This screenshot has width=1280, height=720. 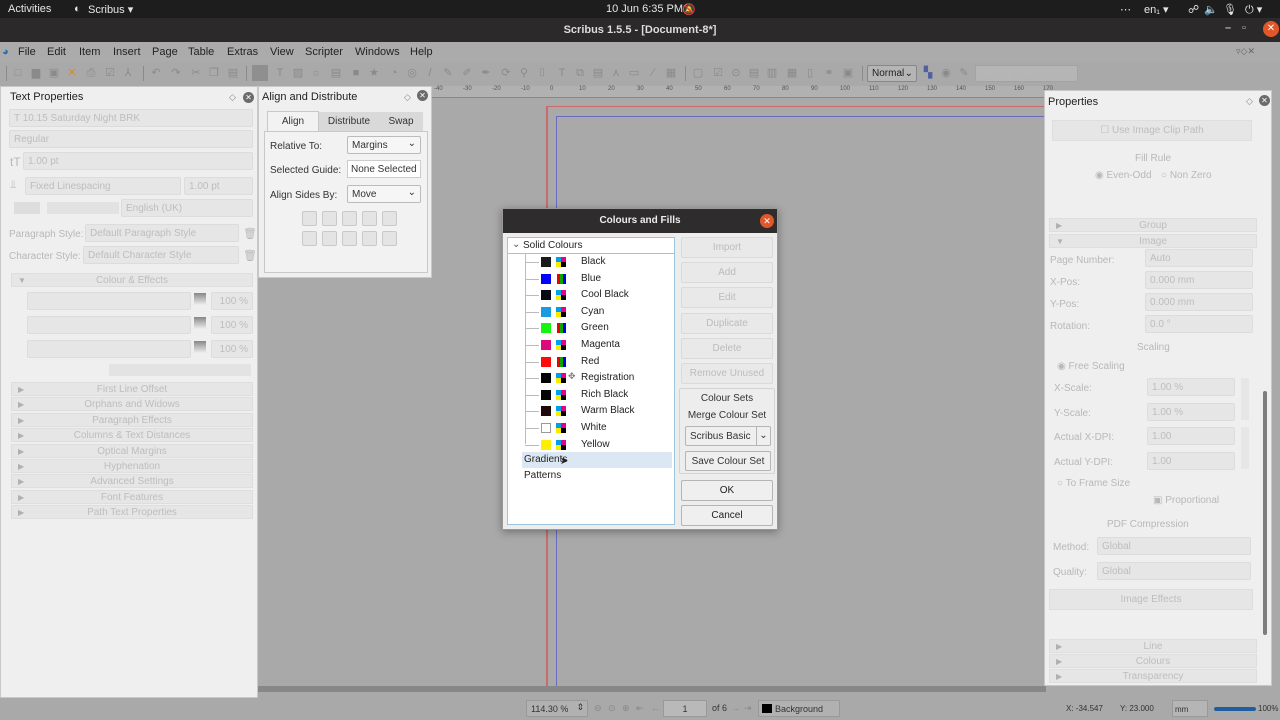 I want to click on dpi-link-toggle, so click(x=1245, y=448).